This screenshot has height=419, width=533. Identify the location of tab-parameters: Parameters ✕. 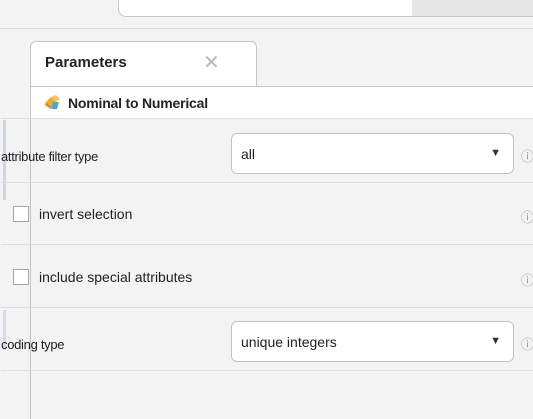
(143, 64).